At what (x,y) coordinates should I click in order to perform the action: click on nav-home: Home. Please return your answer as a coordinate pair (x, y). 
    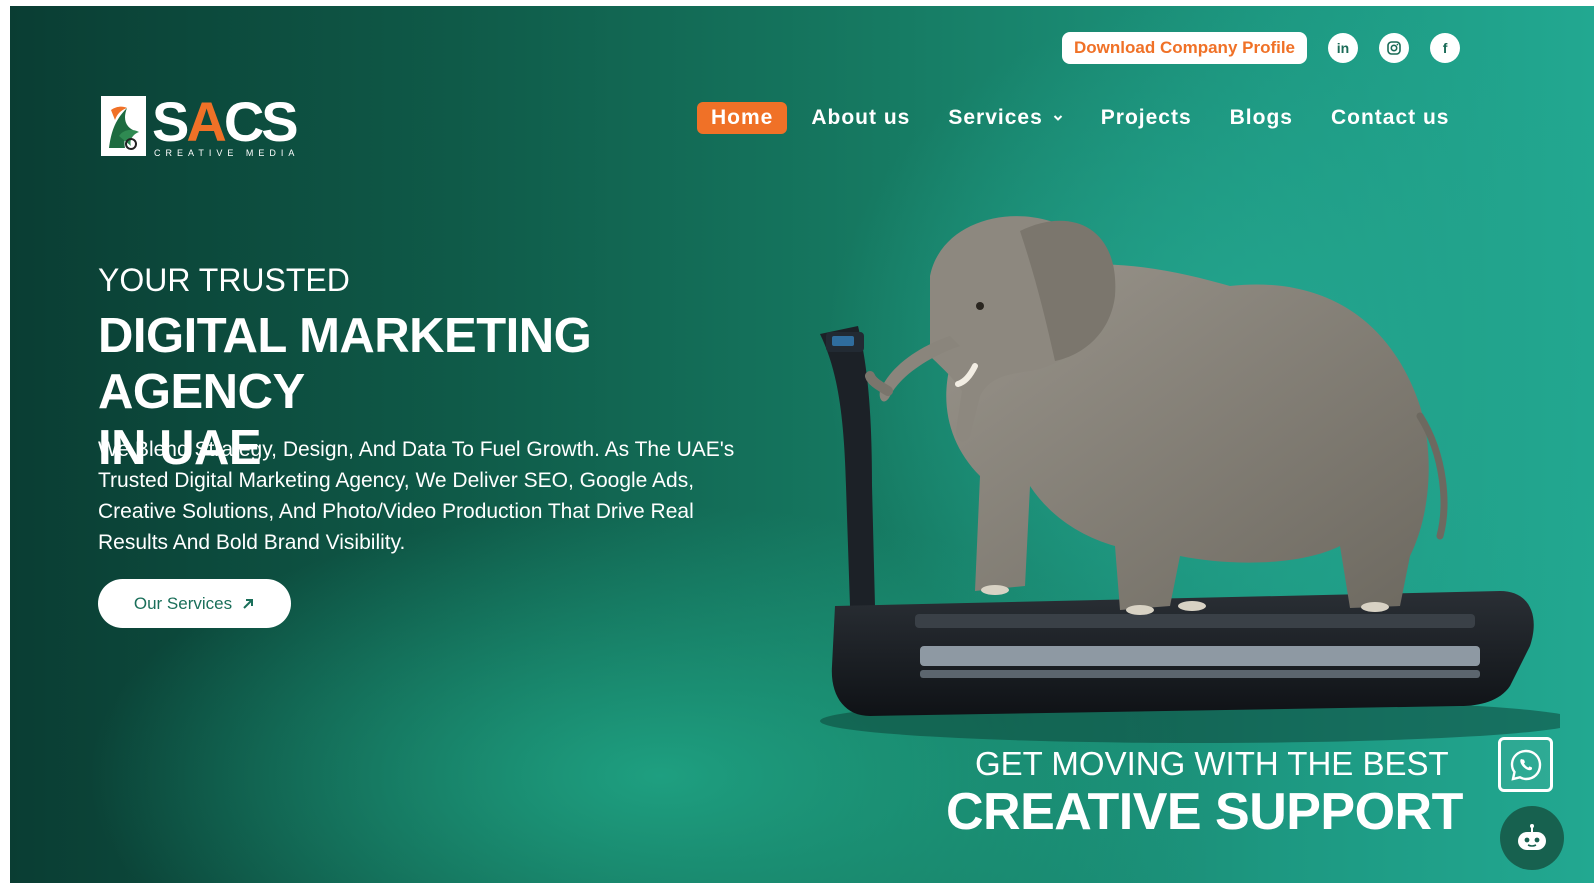
    Looking at the image, I should click on (742, 118).